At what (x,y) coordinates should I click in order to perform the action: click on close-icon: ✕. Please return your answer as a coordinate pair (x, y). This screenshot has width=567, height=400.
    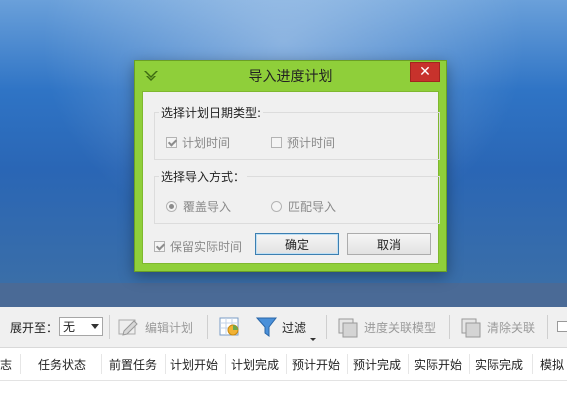
    Looking at the image, I should click on (425, 72).